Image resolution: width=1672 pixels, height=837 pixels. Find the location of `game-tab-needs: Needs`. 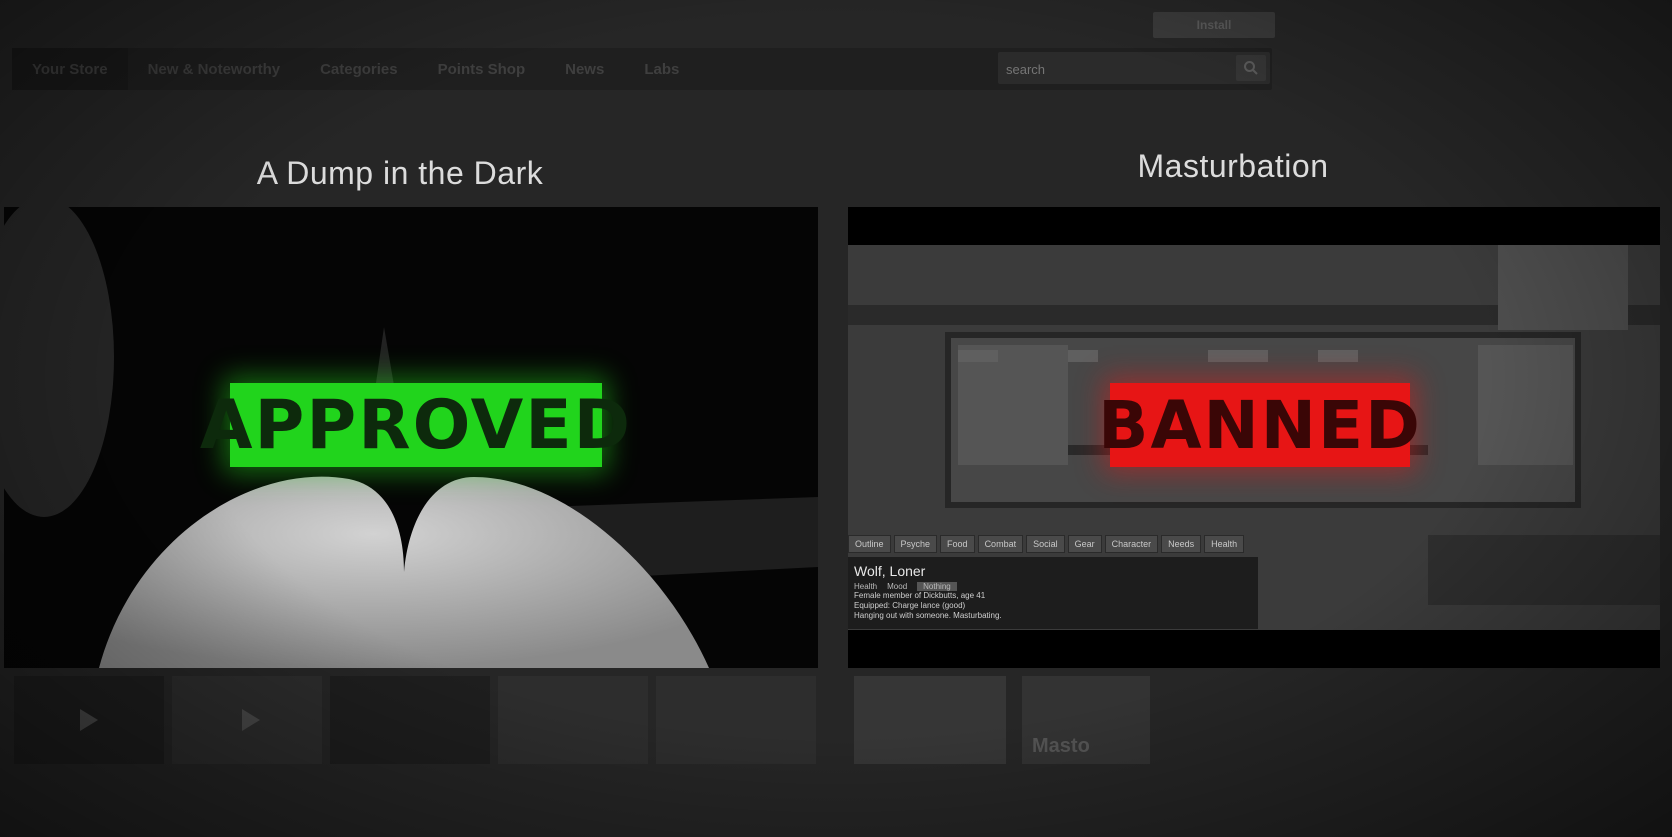

game-tab-needs: Needs is located at coordinates (1181, 544).